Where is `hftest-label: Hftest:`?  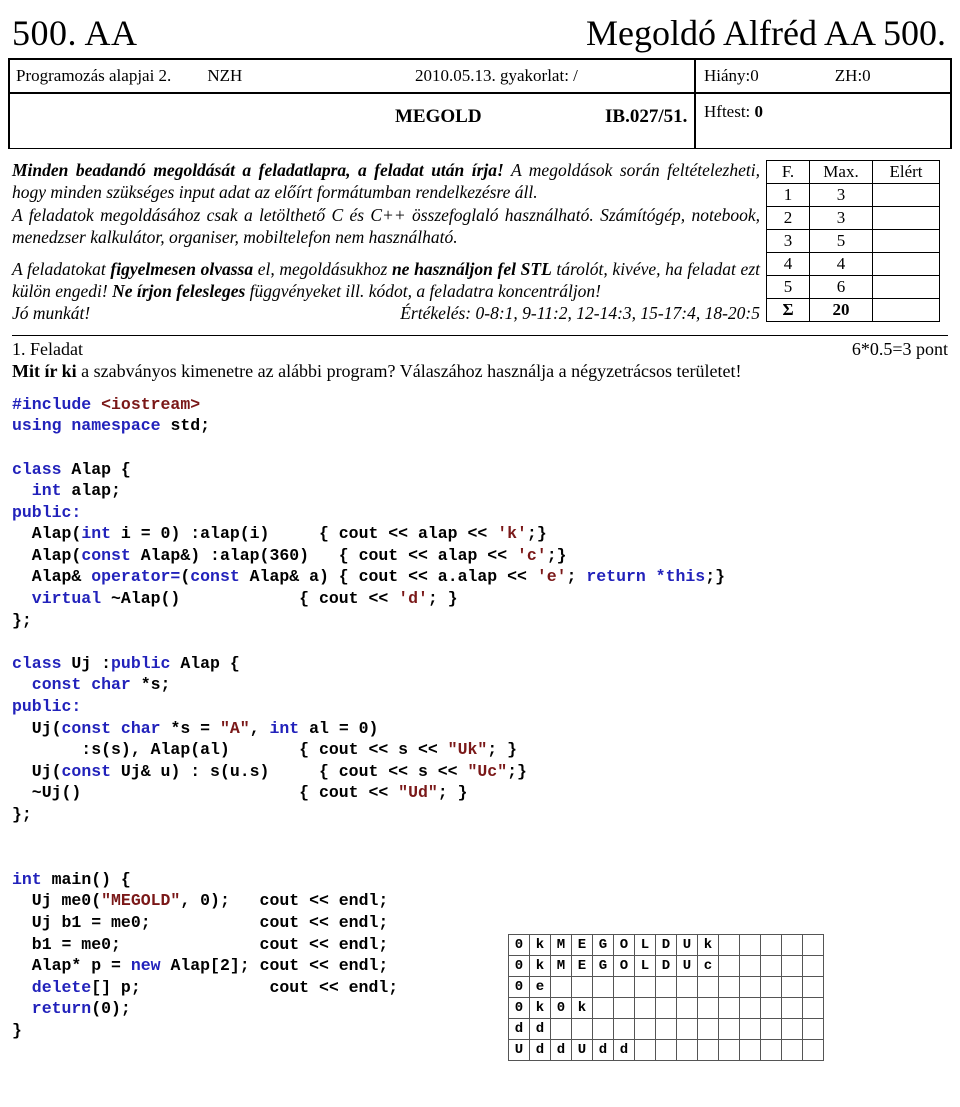
hftest-label: Hftest: is located at coordinates (727, 111).